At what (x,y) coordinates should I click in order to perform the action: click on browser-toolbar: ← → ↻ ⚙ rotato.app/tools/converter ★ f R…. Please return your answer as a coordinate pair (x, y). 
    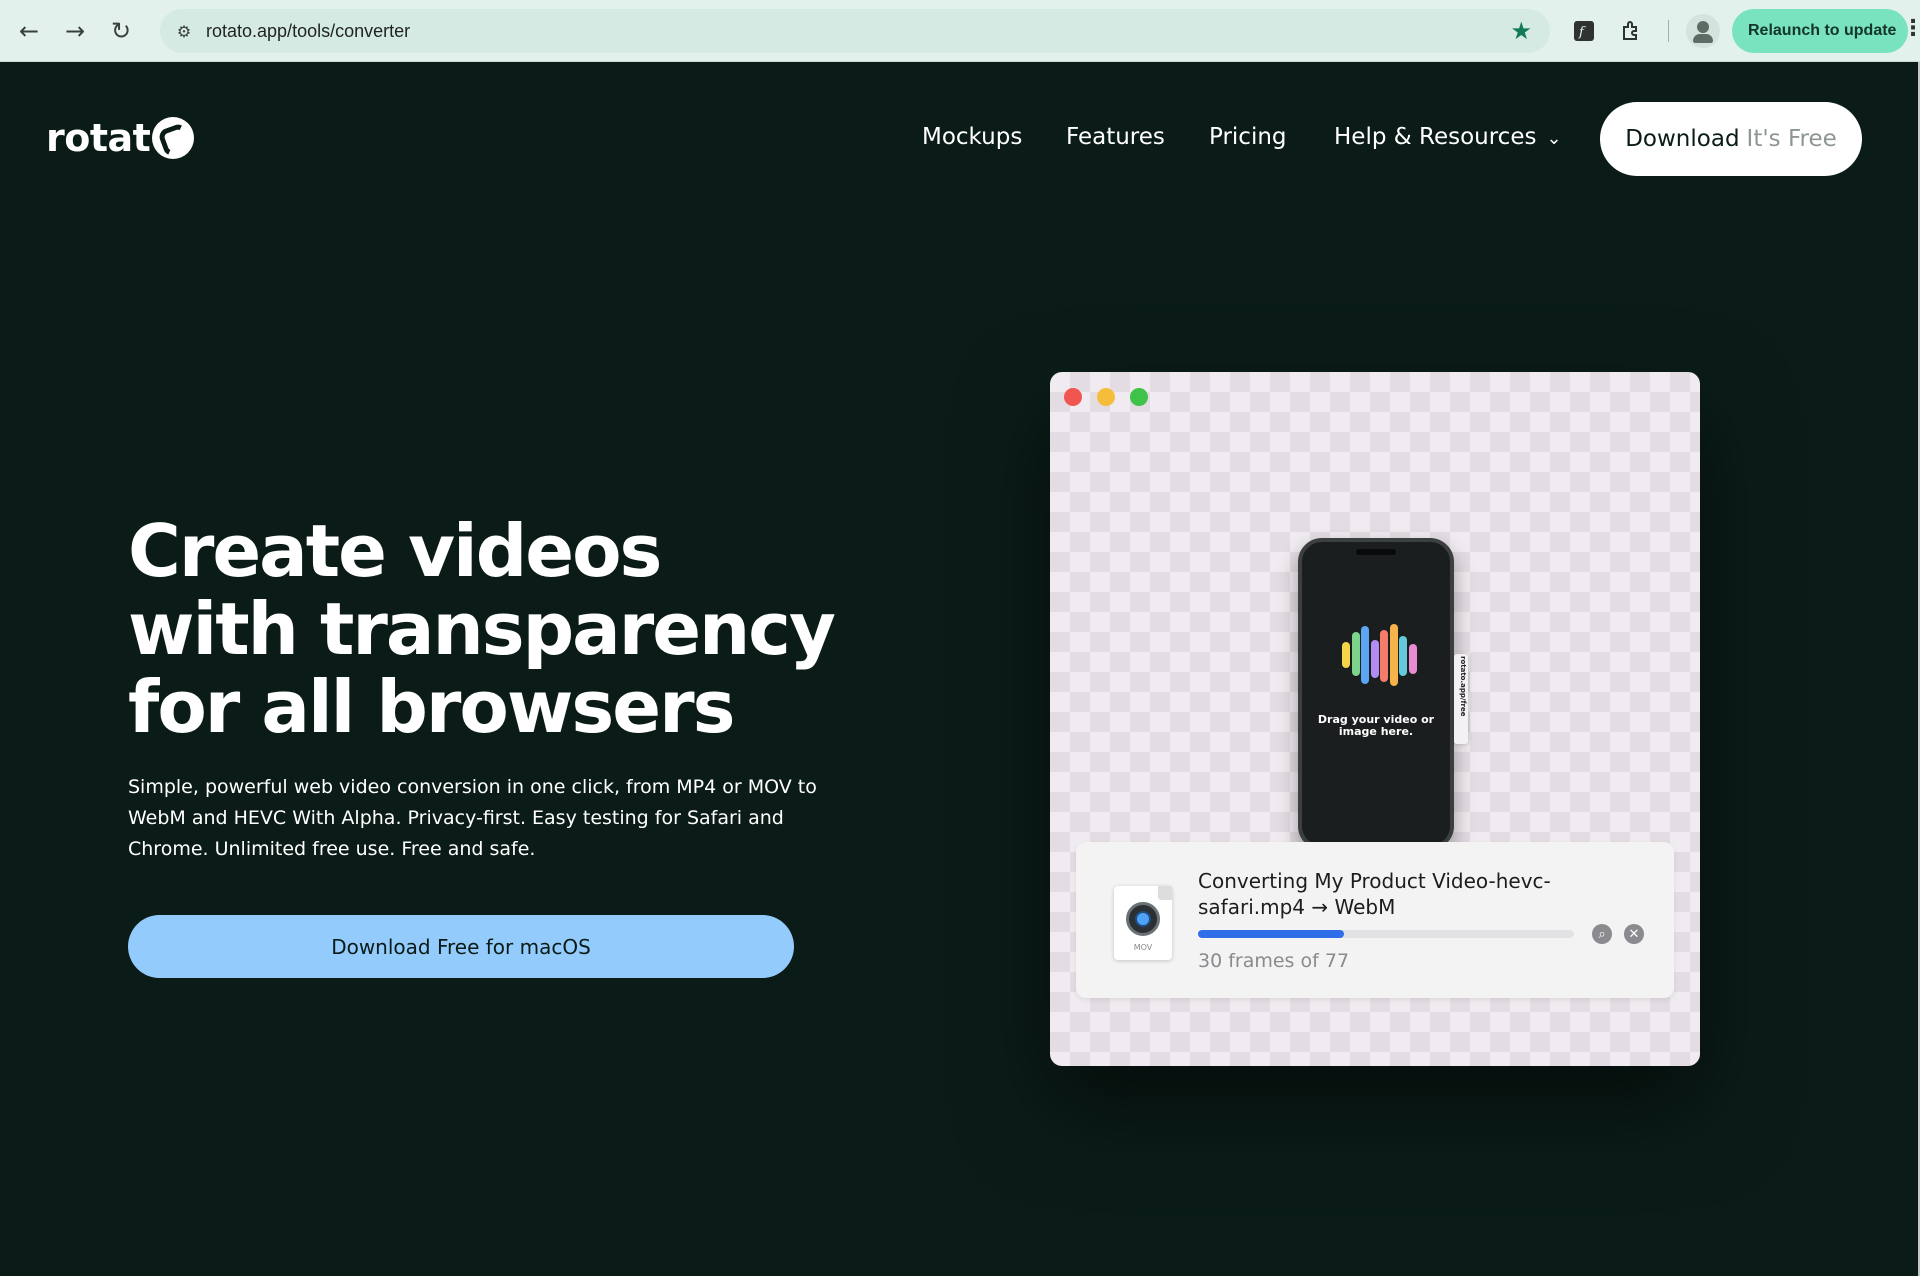
    Looking at the image, I should click on (960, 31).